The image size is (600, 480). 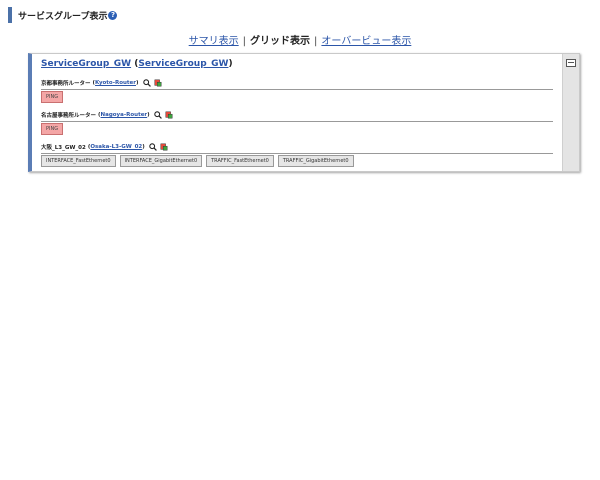 I want to click on help-icon: ?, so click(x=113, y=15).